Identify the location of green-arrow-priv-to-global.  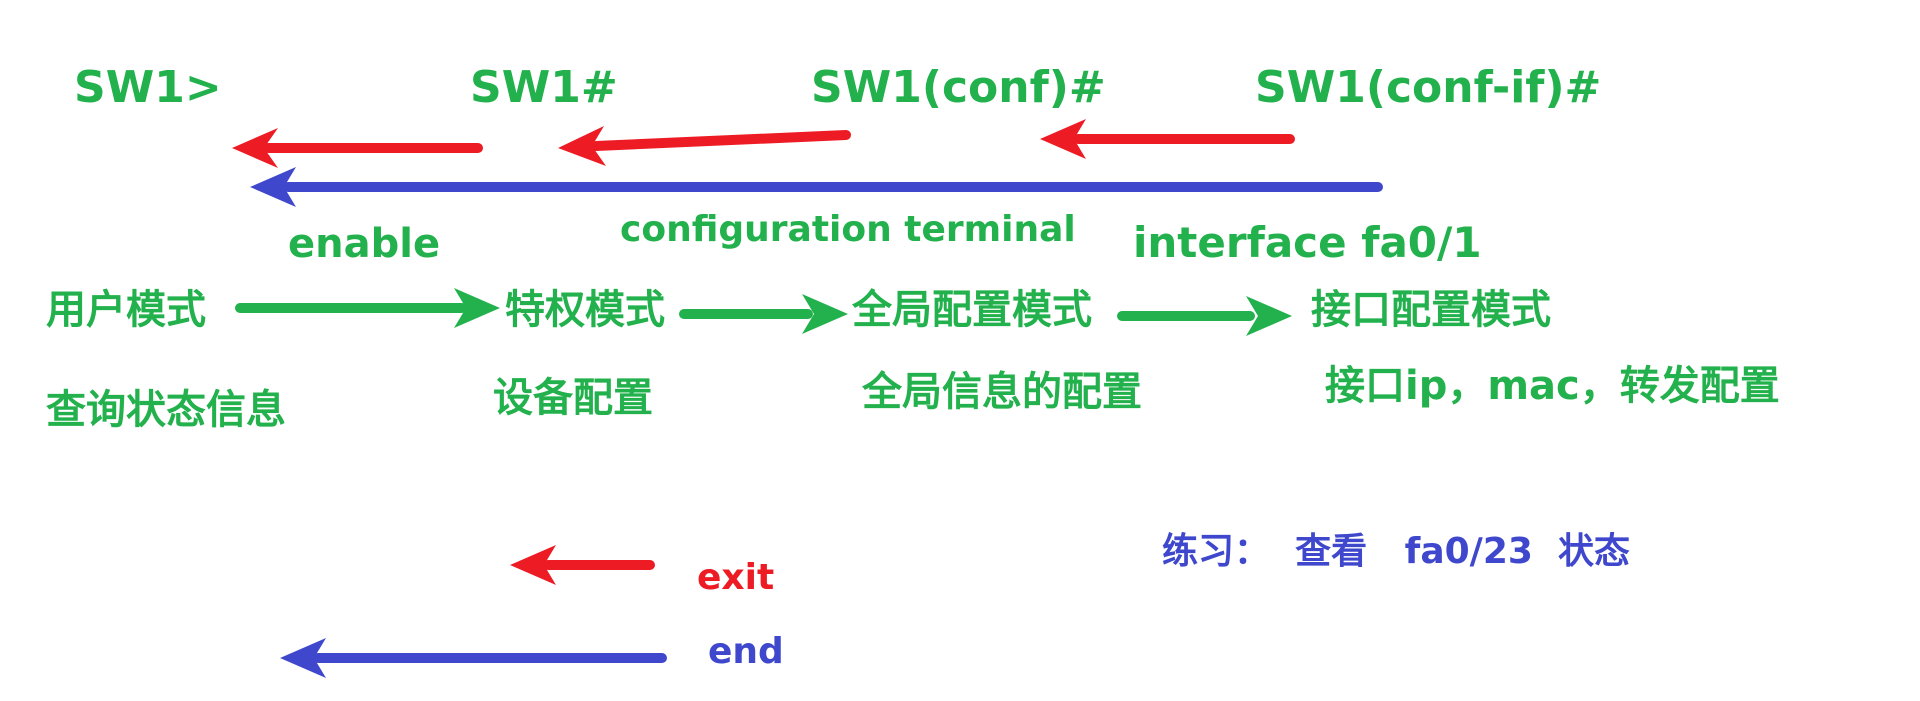
(763, 314).